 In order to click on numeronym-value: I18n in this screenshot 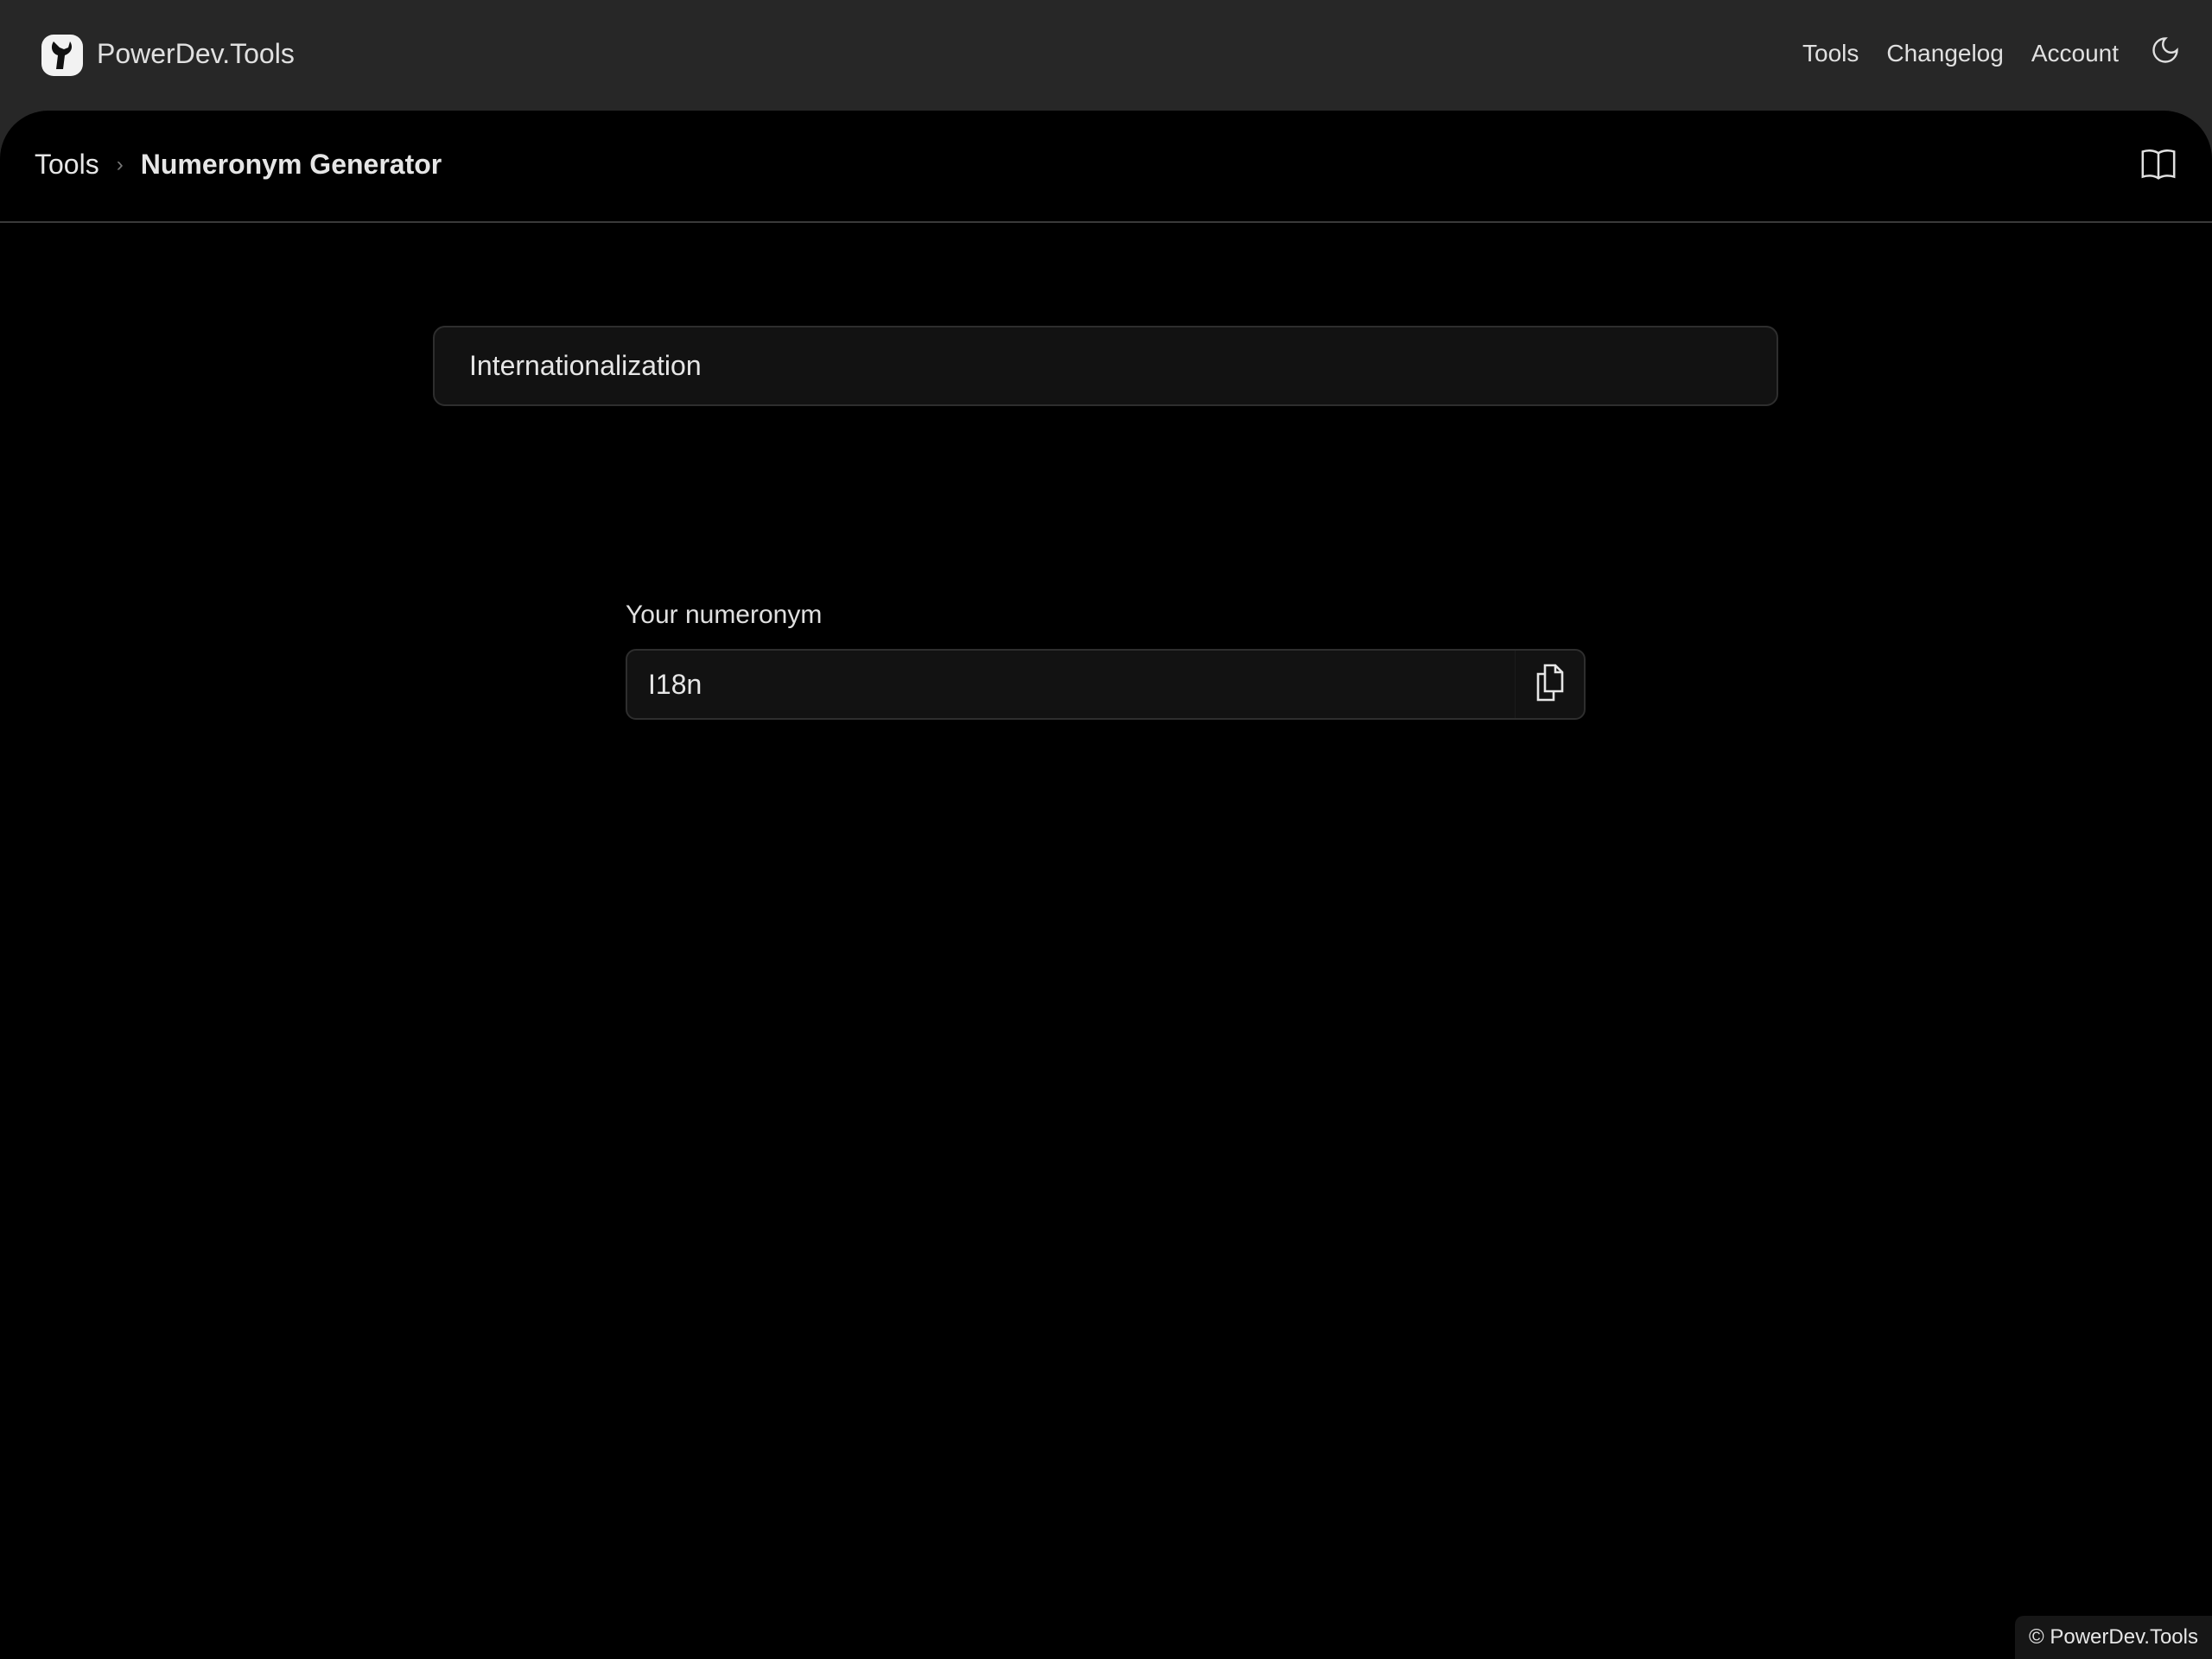, I will do `click(1071, 684)`.